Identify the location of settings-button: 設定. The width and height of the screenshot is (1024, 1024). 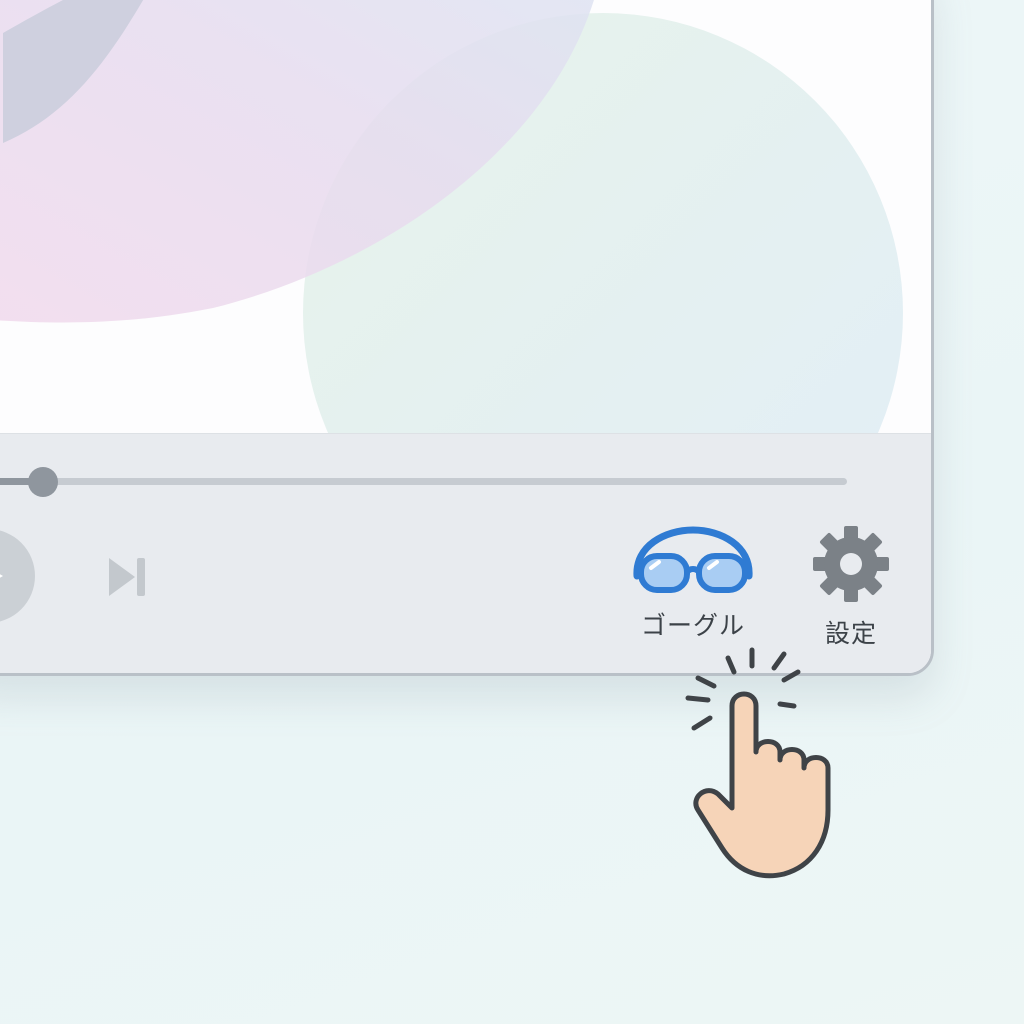
(851, 587).